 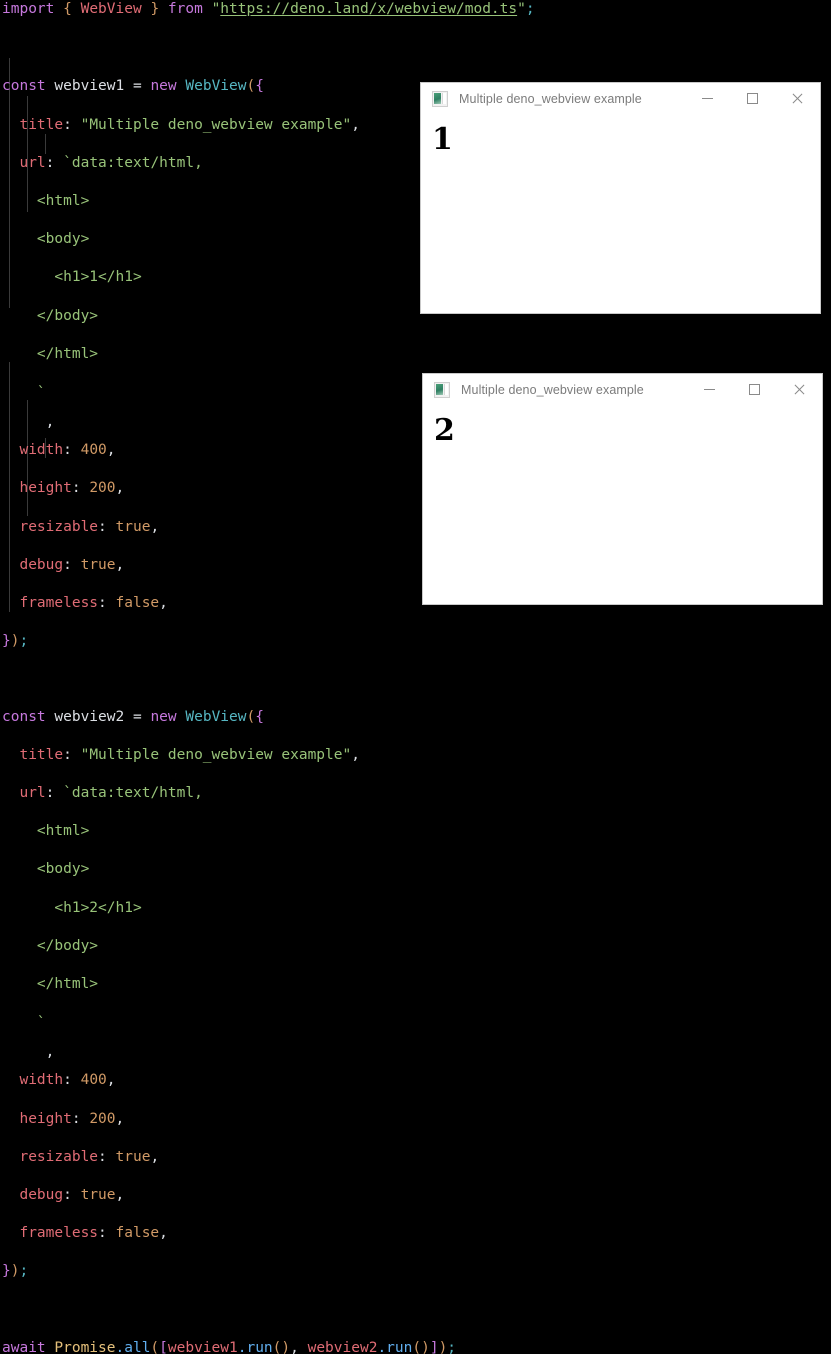 I want to click on code-line-resizable-2: resizable: true,, so click(x=415, y=1157).